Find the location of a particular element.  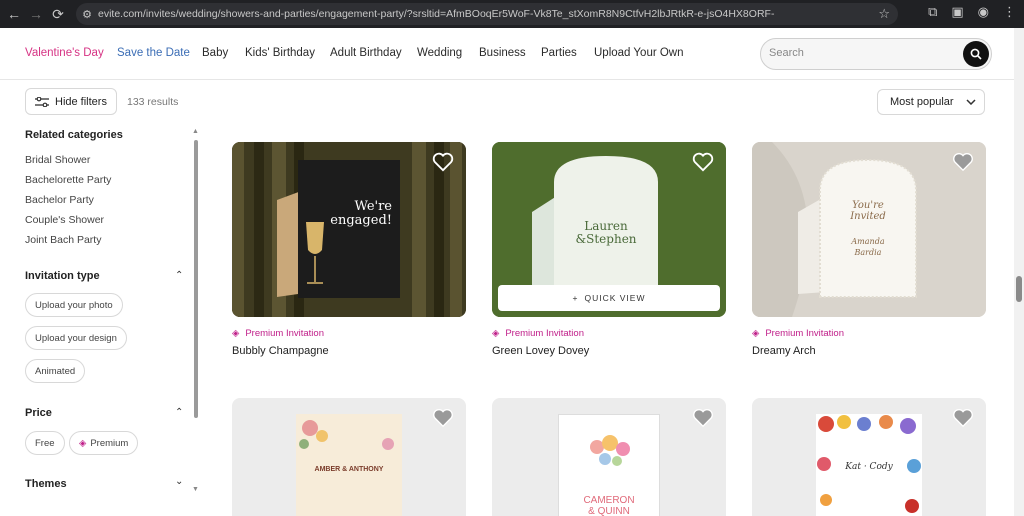

hide-filters-button: Hide filters is located at coordinates (71, 101).